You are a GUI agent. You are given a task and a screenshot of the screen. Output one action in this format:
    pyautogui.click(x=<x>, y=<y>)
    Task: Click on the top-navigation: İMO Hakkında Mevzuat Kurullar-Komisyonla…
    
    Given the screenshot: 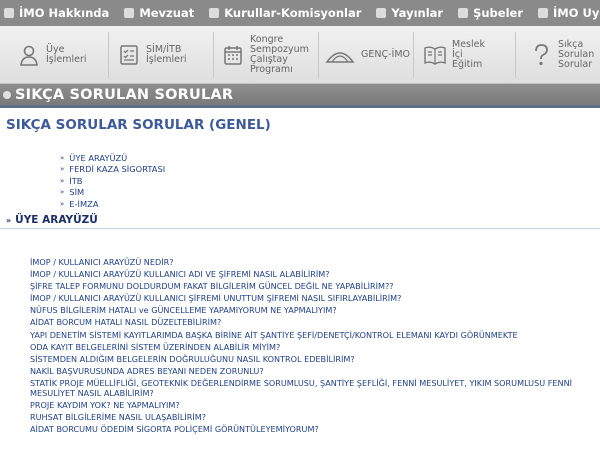 What is the action you would take?
    pyautogui.click(x=300, y=13)
    